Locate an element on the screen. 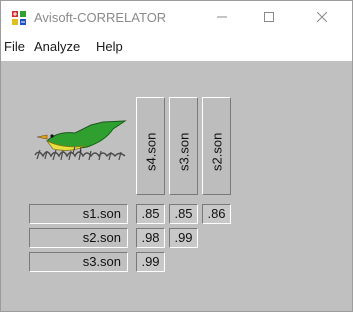 This screenshot has height=313, width=354. minimize-icon is located at coordinates (222, 18).